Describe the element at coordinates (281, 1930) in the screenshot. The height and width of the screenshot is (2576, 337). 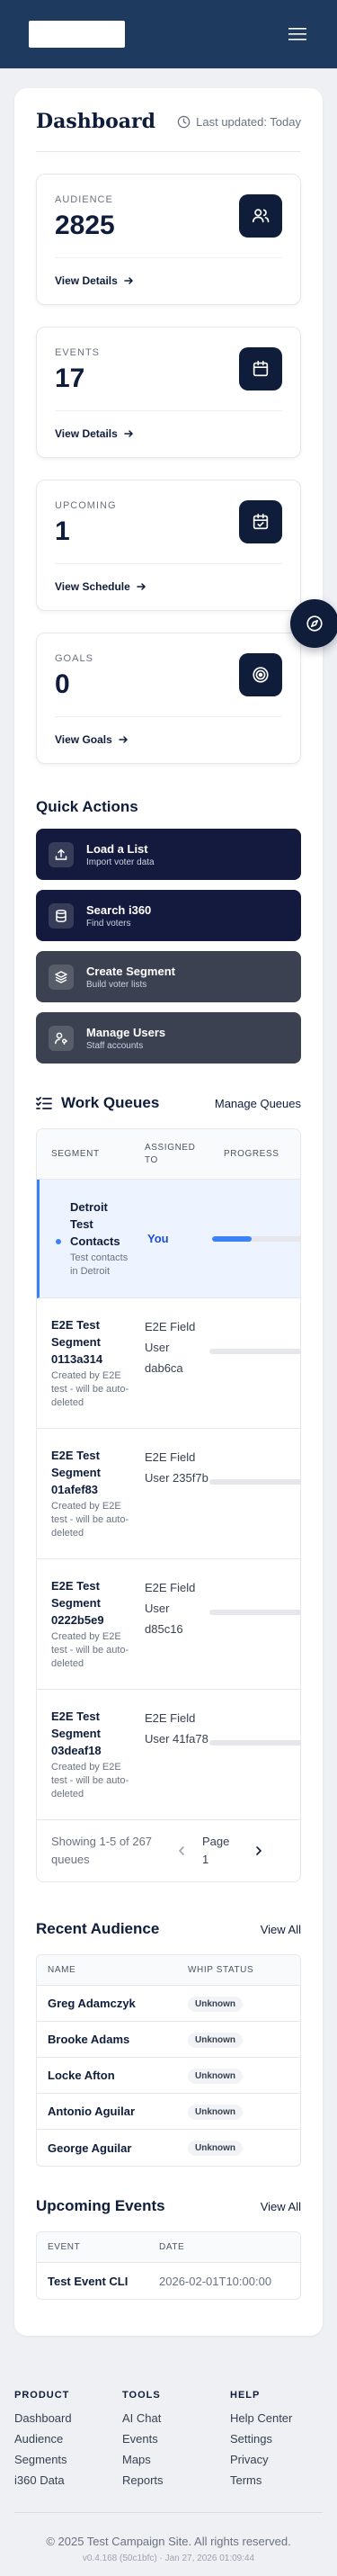
I see `view-all-audience-link: View All` at that location.